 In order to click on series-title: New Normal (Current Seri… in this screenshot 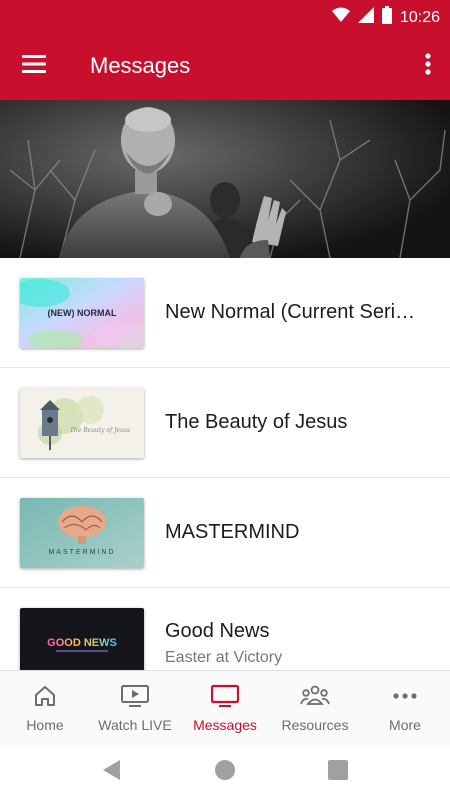, I will do `click(290, 312)`.